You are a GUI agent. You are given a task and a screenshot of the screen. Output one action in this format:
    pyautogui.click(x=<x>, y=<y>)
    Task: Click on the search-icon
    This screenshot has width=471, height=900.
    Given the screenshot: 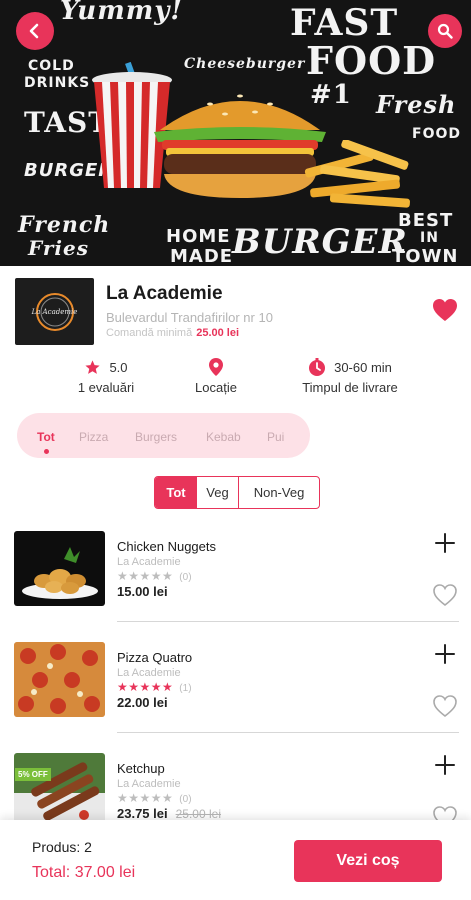 What is the action you would take?
    pyautogui.click(x=445, y=31)
    